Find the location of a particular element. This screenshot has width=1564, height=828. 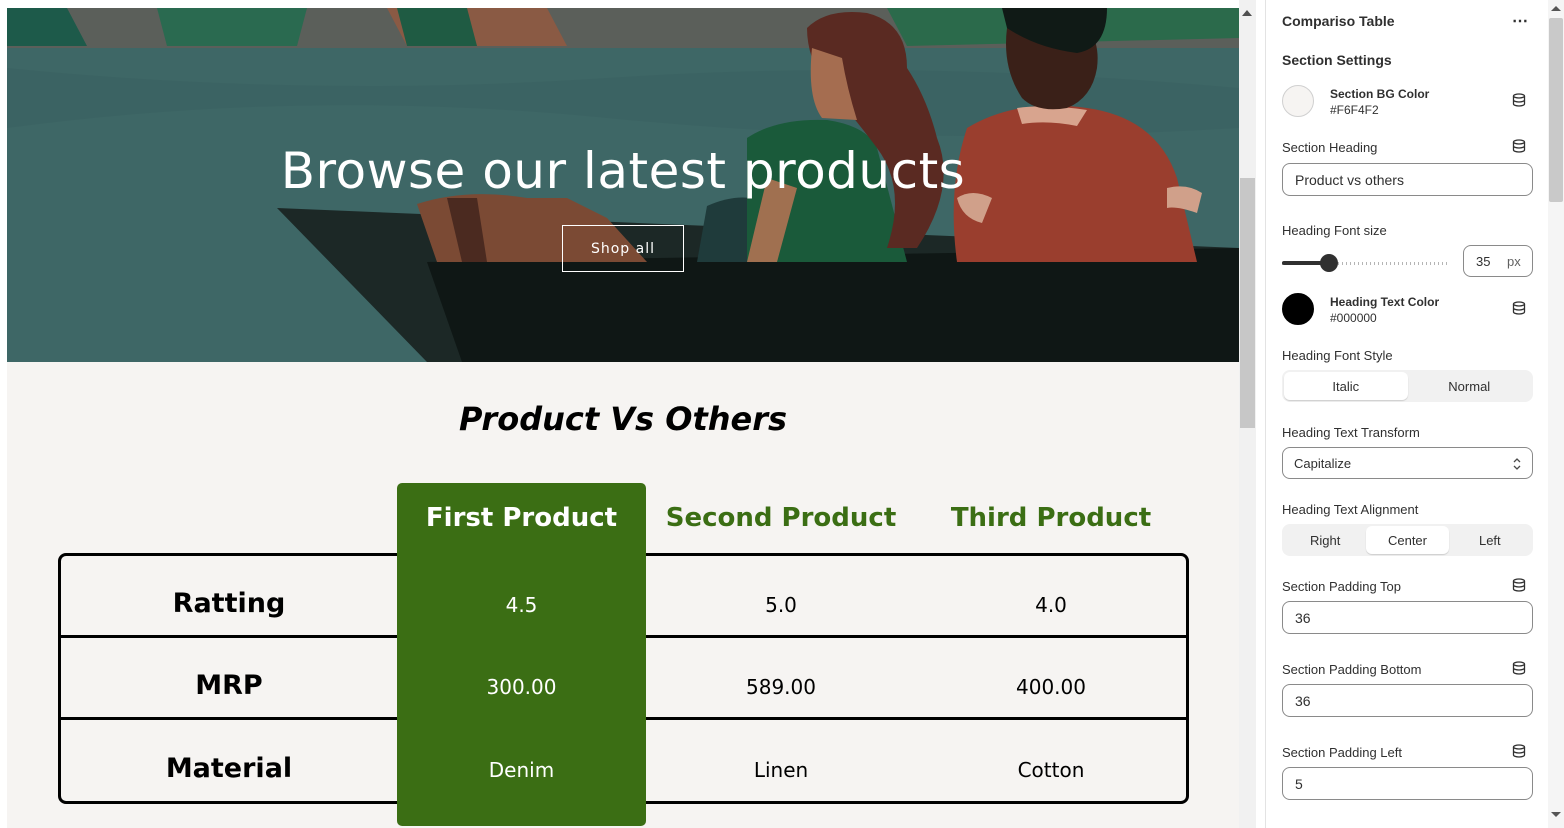

font-size-unit: px is located at coordinates (1514, 261).